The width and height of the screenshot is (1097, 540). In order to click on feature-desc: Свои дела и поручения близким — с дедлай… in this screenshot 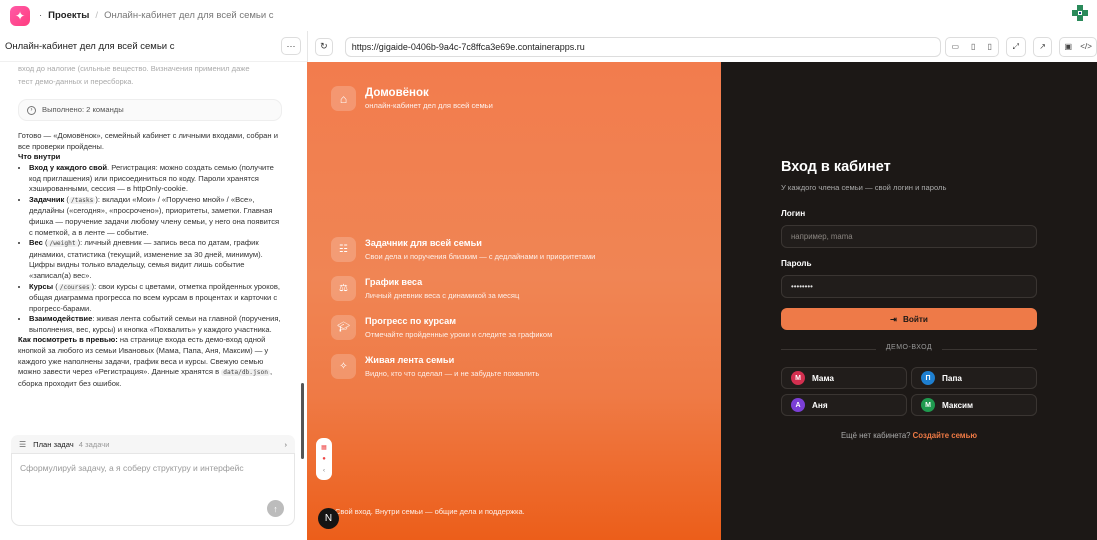, I will do `click(480, 256)`.